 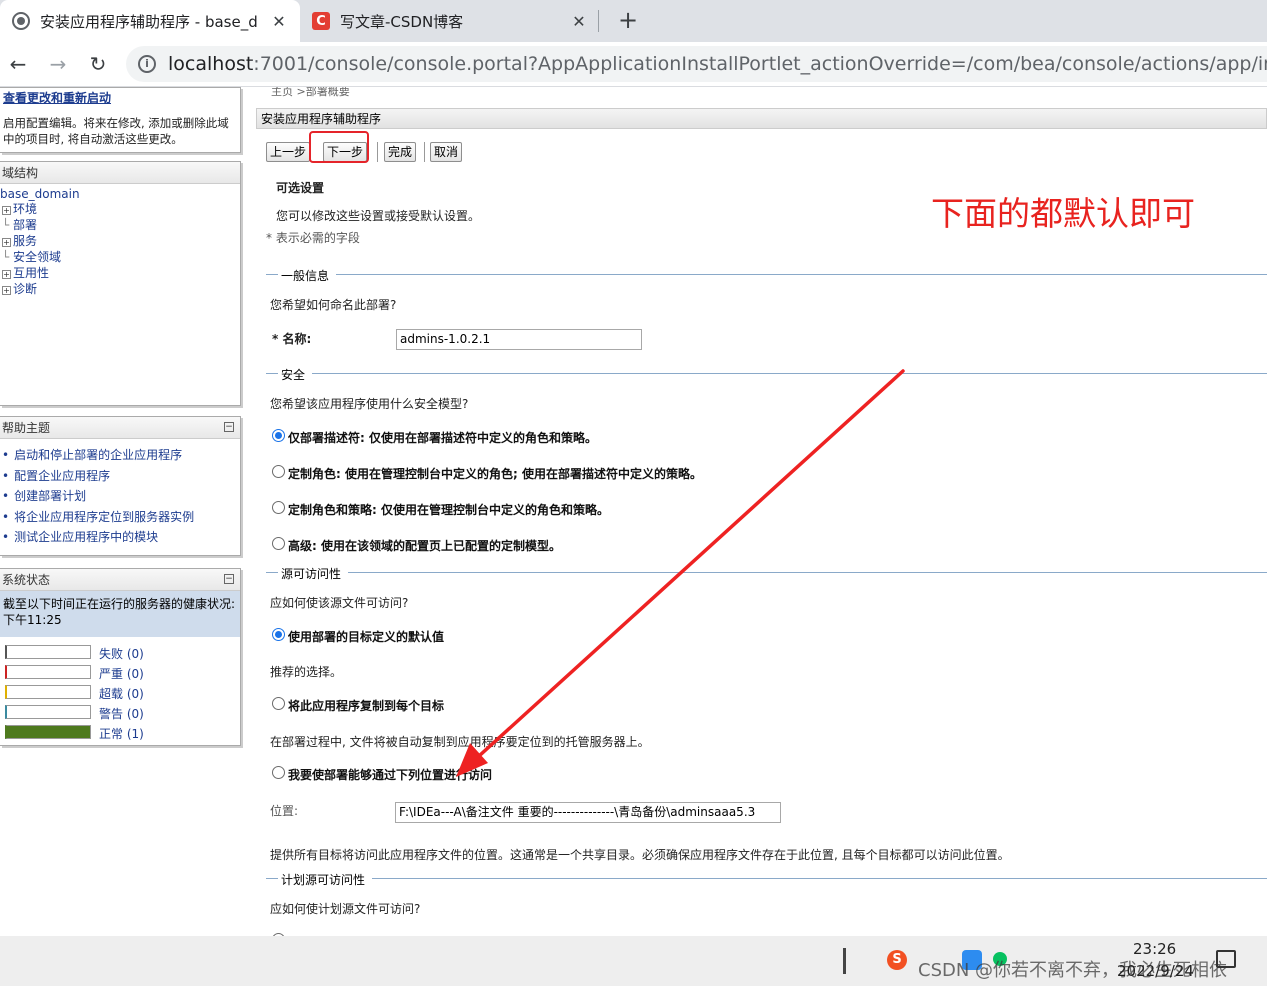 I want to click on help-link: 创建部署计划, so click(x=121, y=496).